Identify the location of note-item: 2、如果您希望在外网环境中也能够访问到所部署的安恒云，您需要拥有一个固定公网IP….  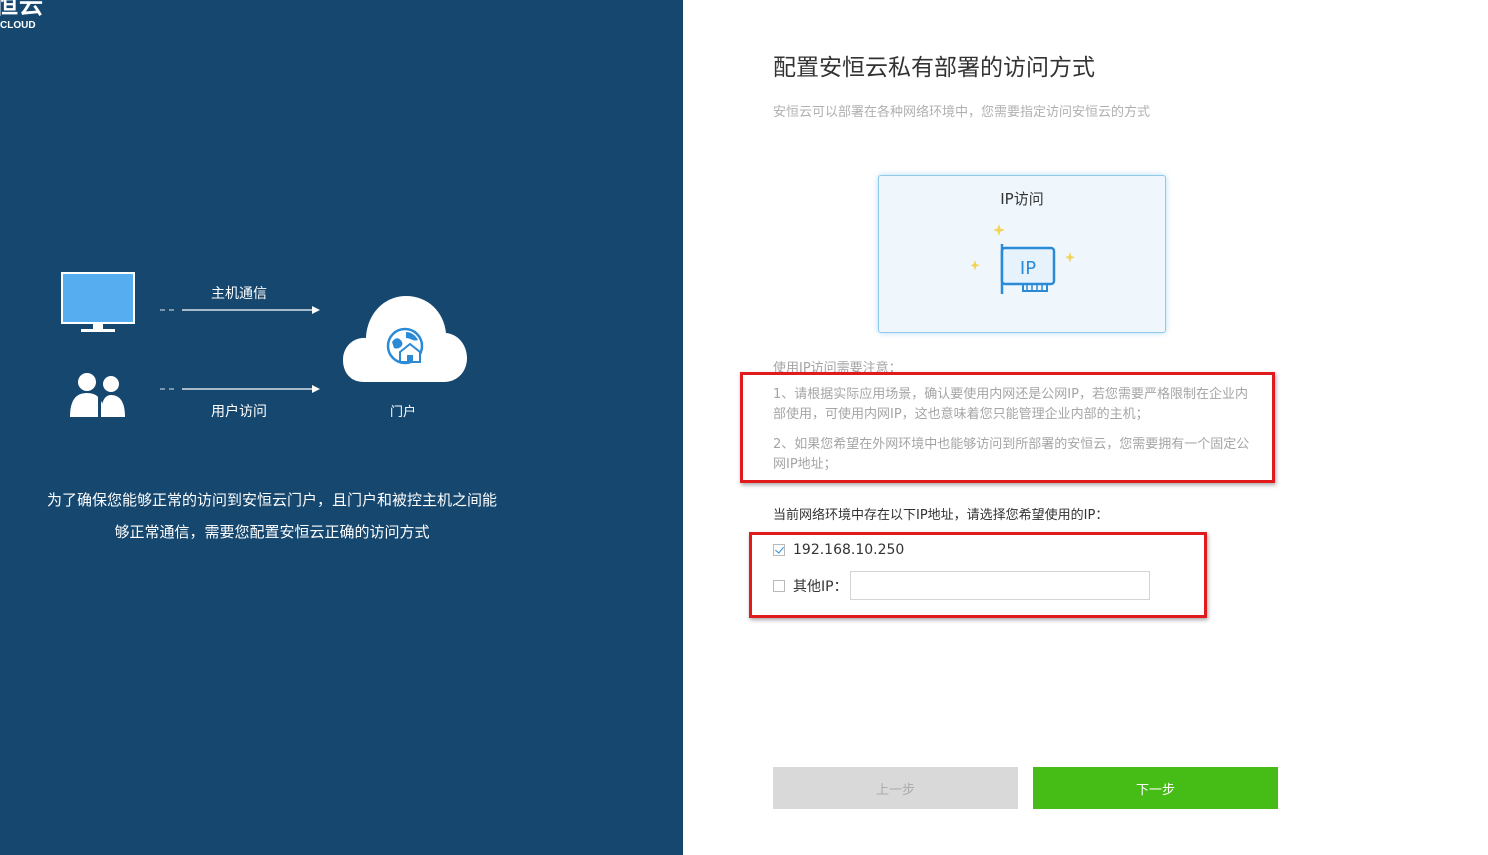
(1011, 454).